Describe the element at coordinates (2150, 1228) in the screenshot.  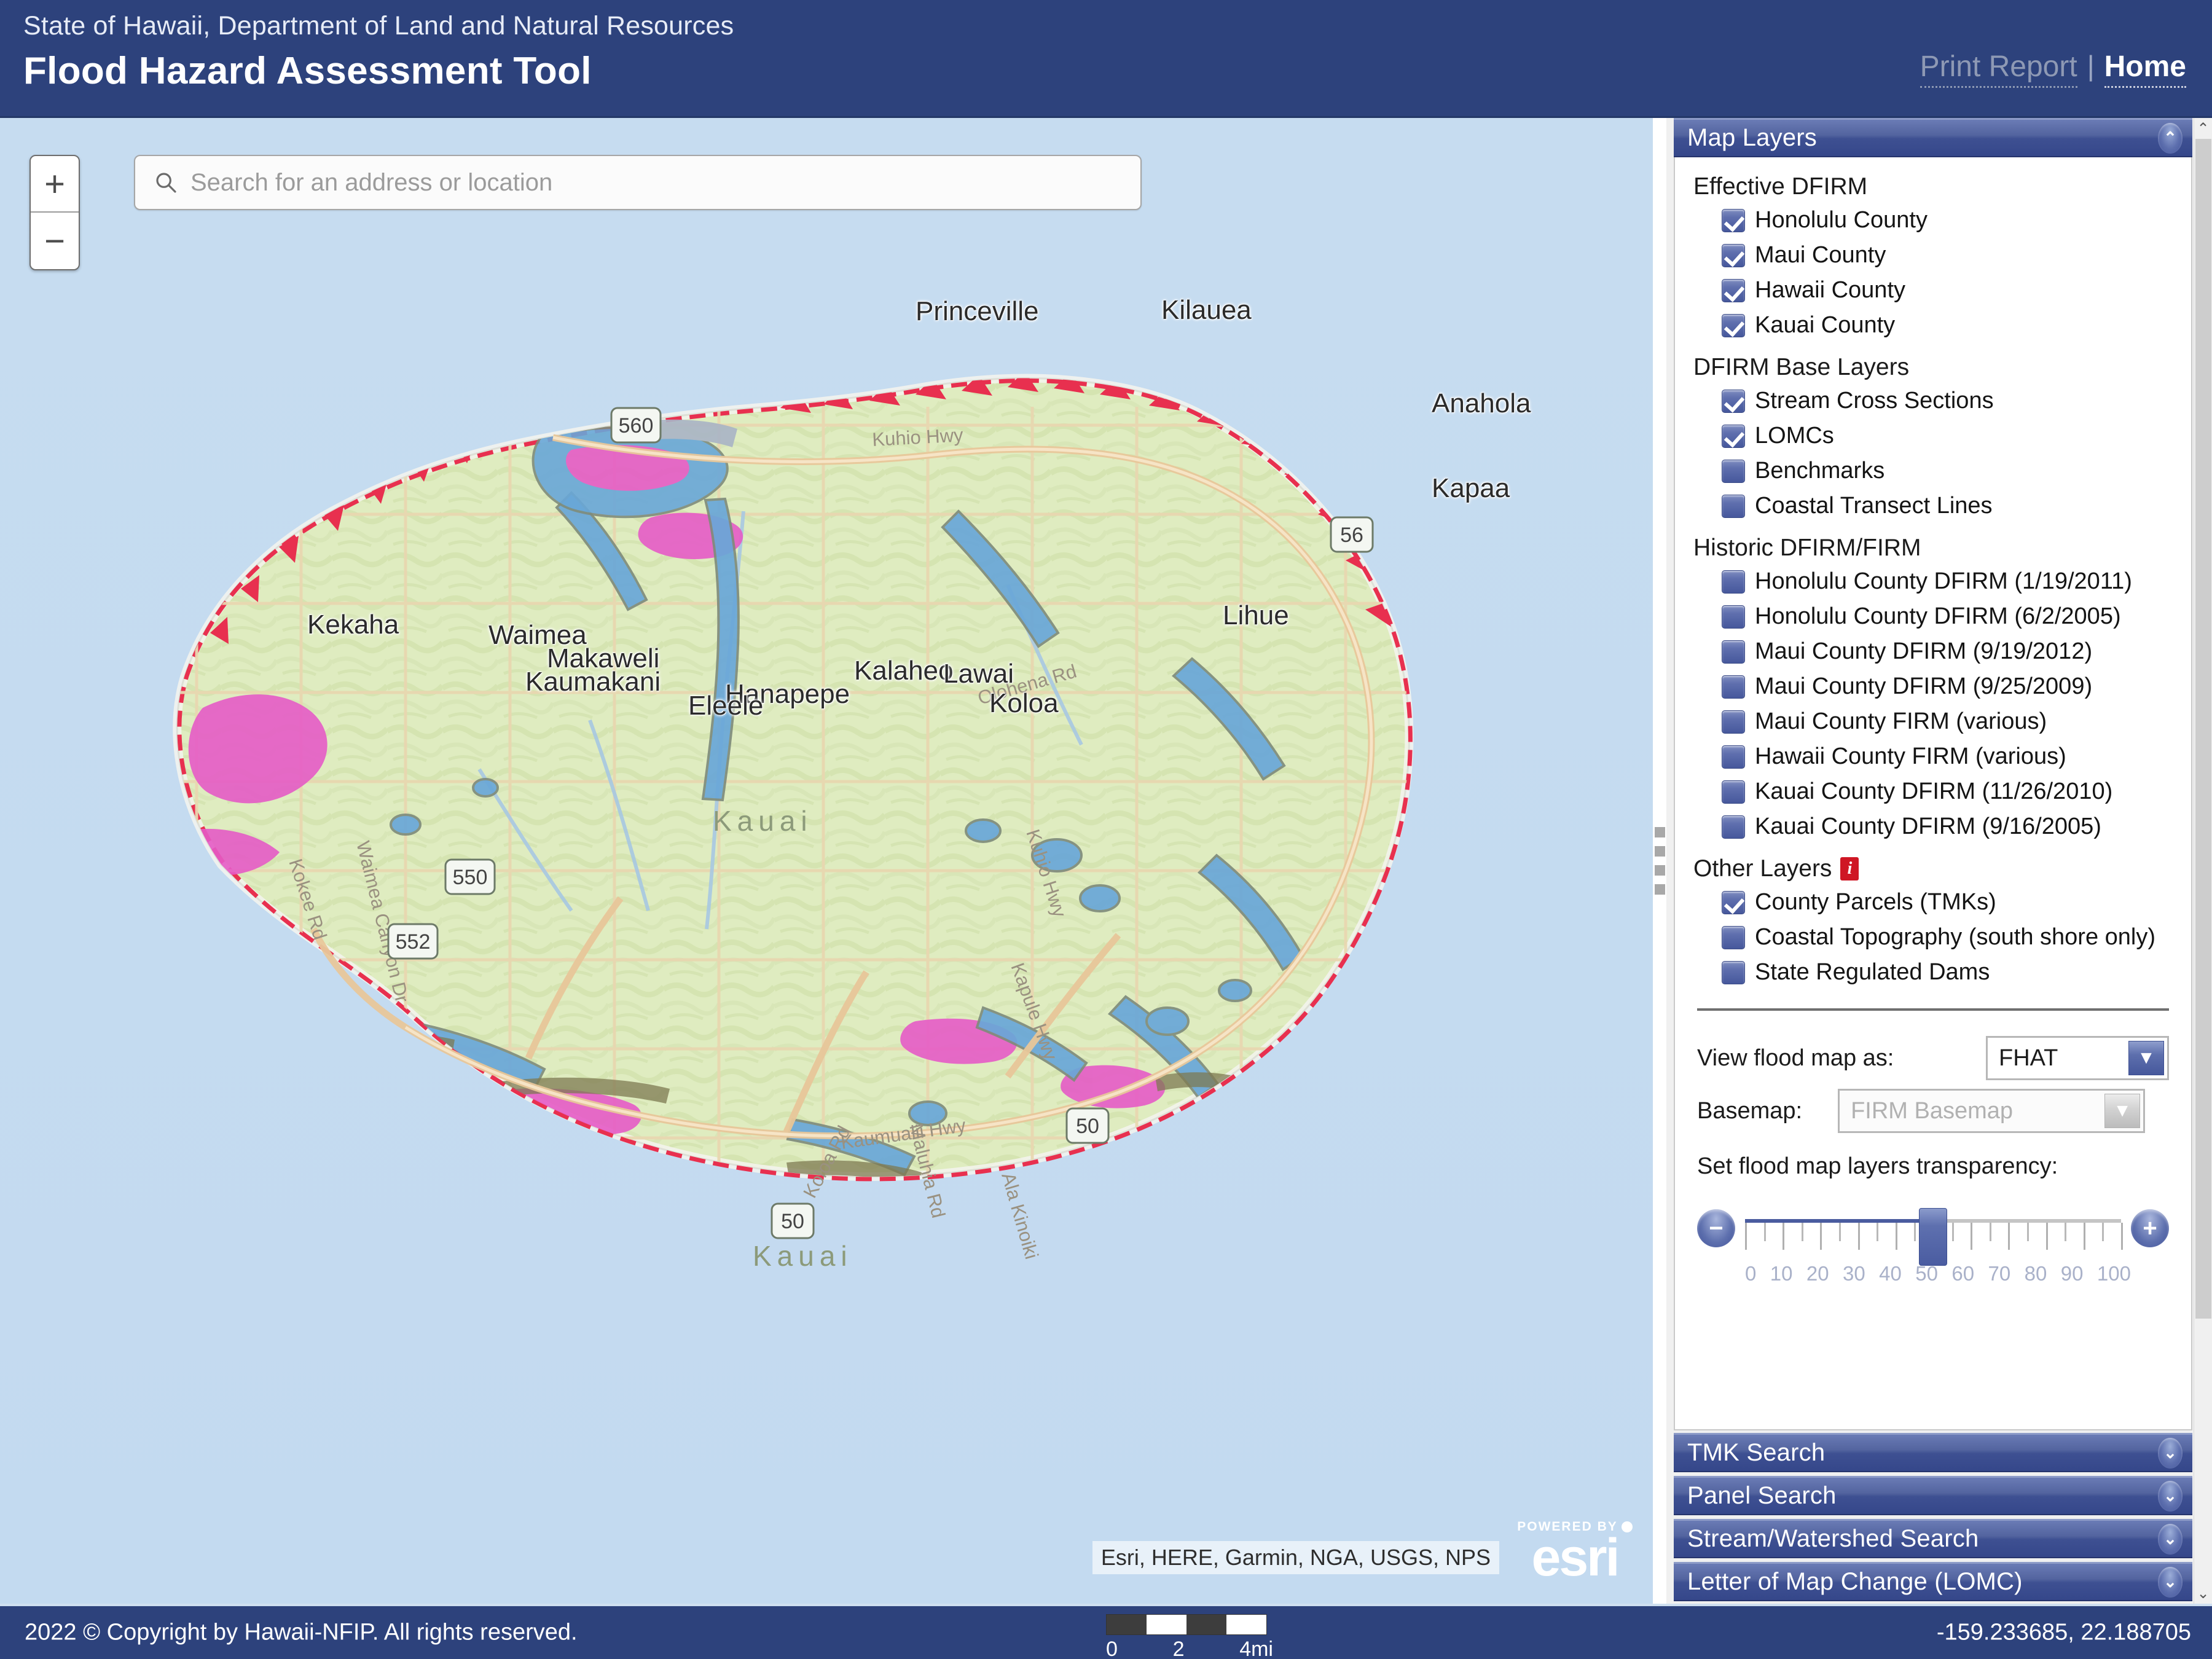
I see `transparency-increase-button: +` at that location.